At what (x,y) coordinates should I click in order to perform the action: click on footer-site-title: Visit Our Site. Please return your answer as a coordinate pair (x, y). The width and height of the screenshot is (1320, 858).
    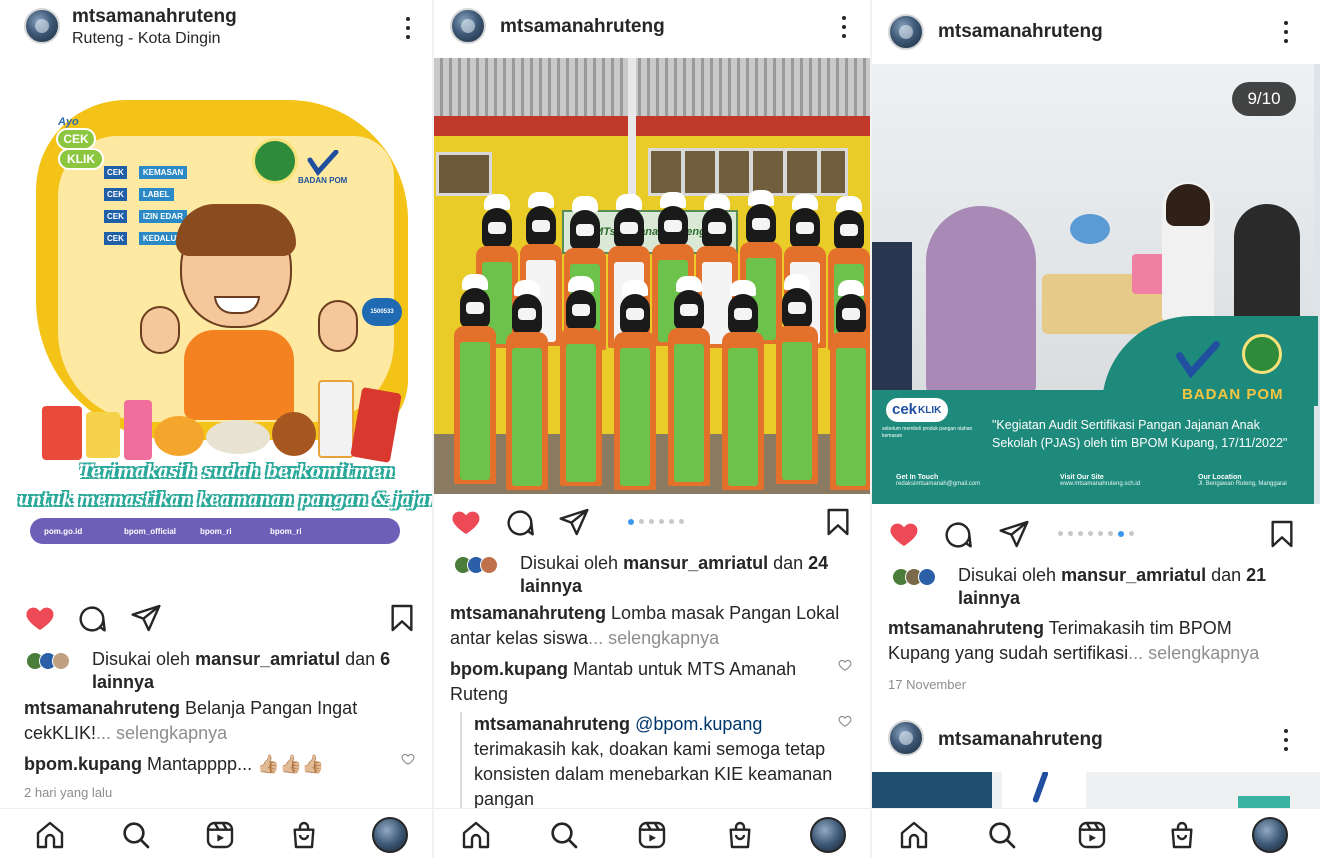
    Looking at the image, I should click on (1082, 477).